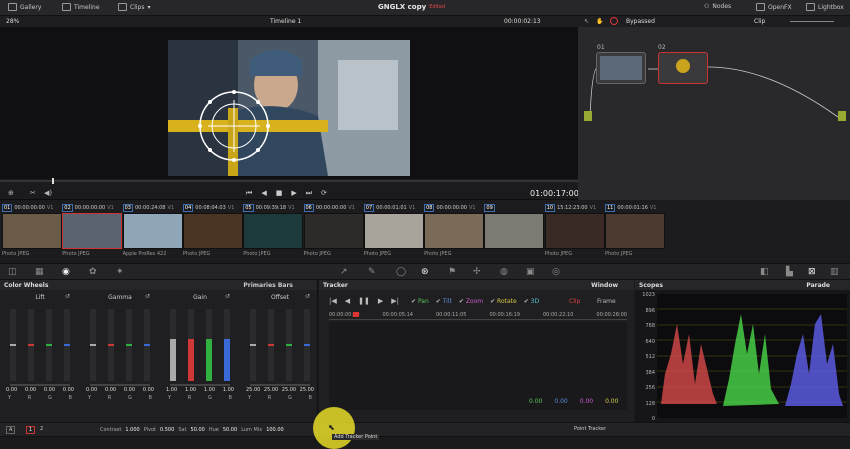  I want to click on lum-mix-value: 100.00, so click(275, 430).